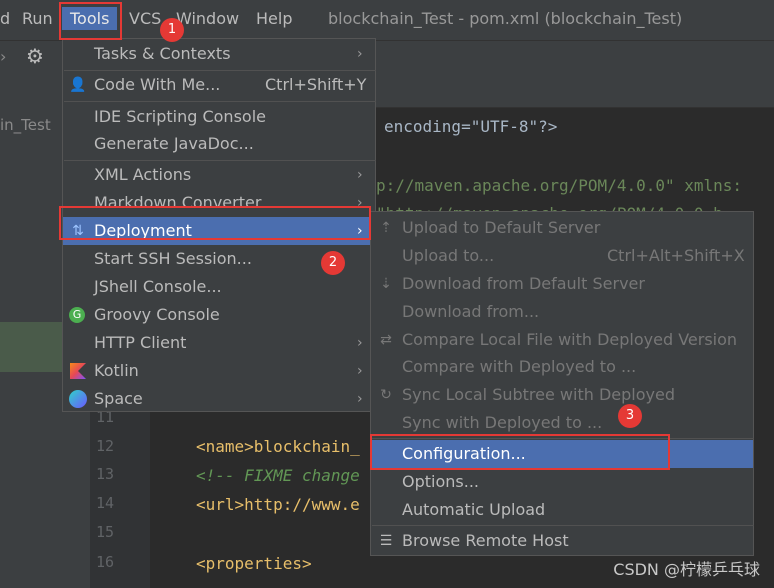  Describe the element at coordinates (471, 126) in the screenshot. I see `code-line-encoding: encoding="UTF-8"?>` at that location.